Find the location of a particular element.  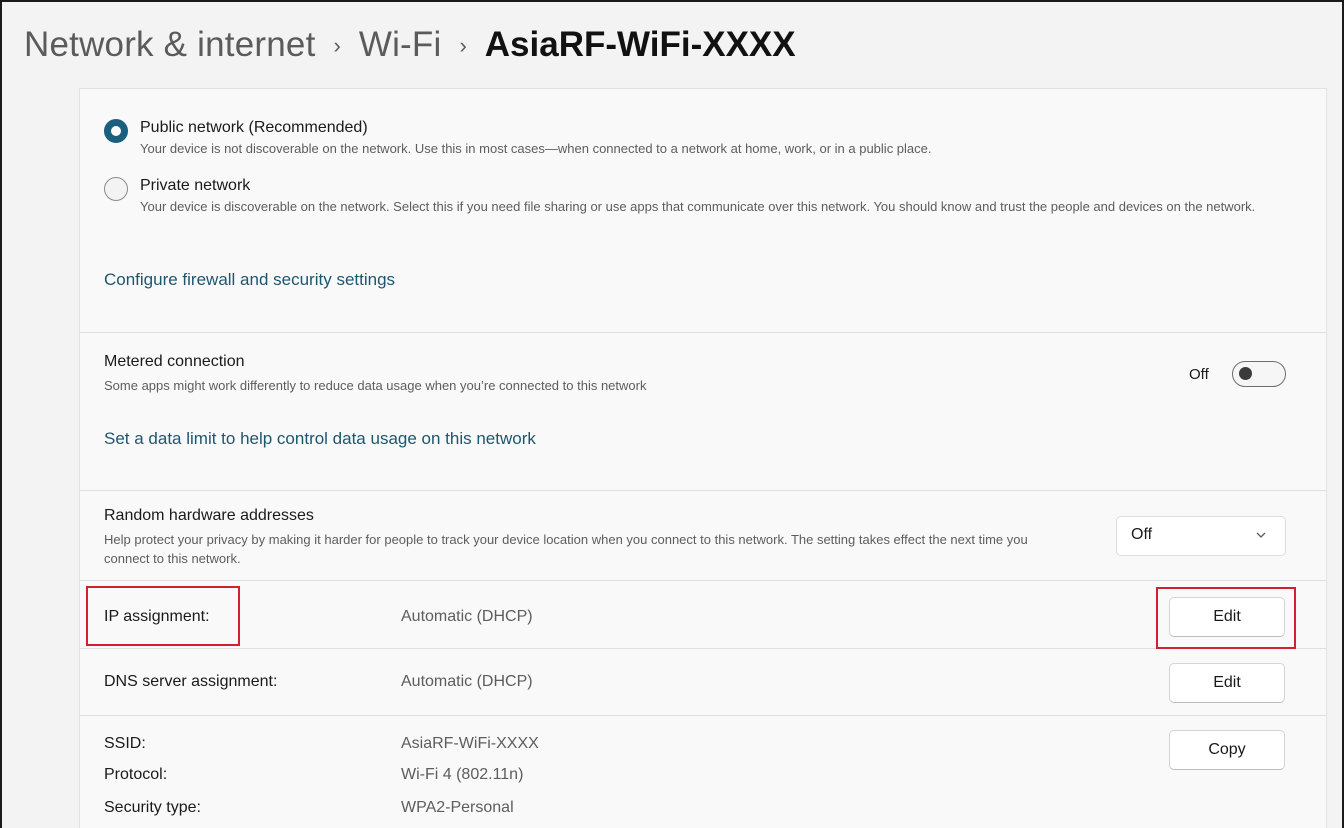

ssid-value: AsiaRF-WiFi-XXXX is located at coordinates (470, 743).